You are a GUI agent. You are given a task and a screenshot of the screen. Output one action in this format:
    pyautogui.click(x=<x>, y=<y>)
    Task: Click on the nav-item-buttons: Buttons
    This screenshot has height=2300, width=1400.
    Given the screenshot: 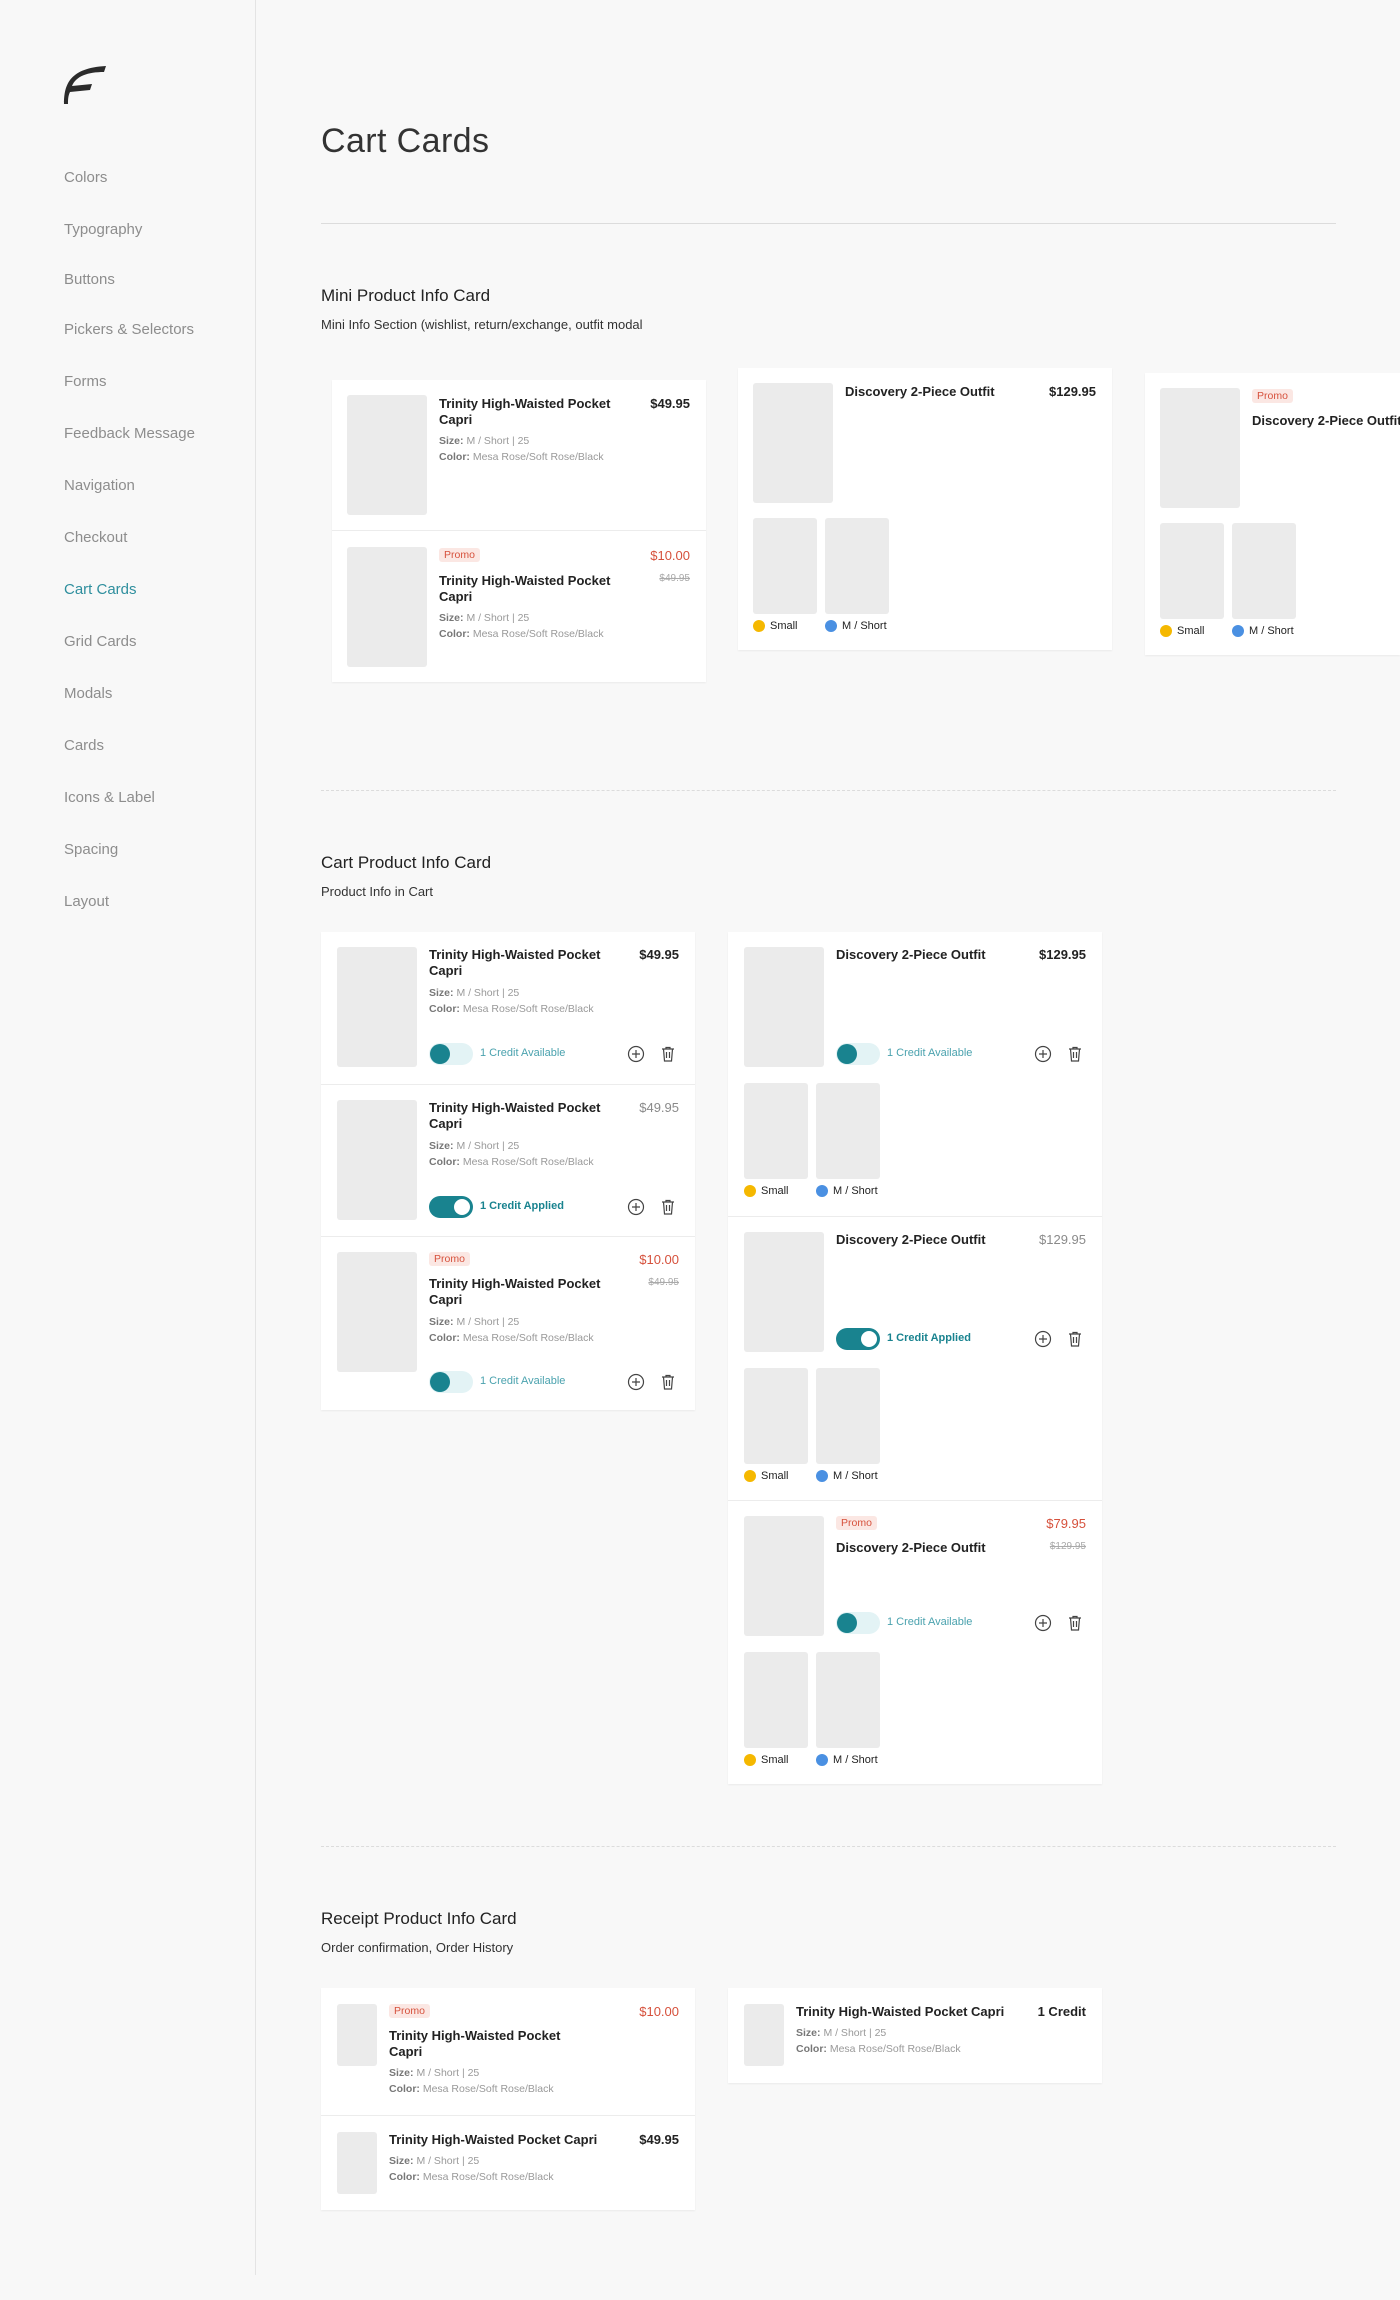 What is the action you would take?
    pyautogui.click(x=89, y=279)
    